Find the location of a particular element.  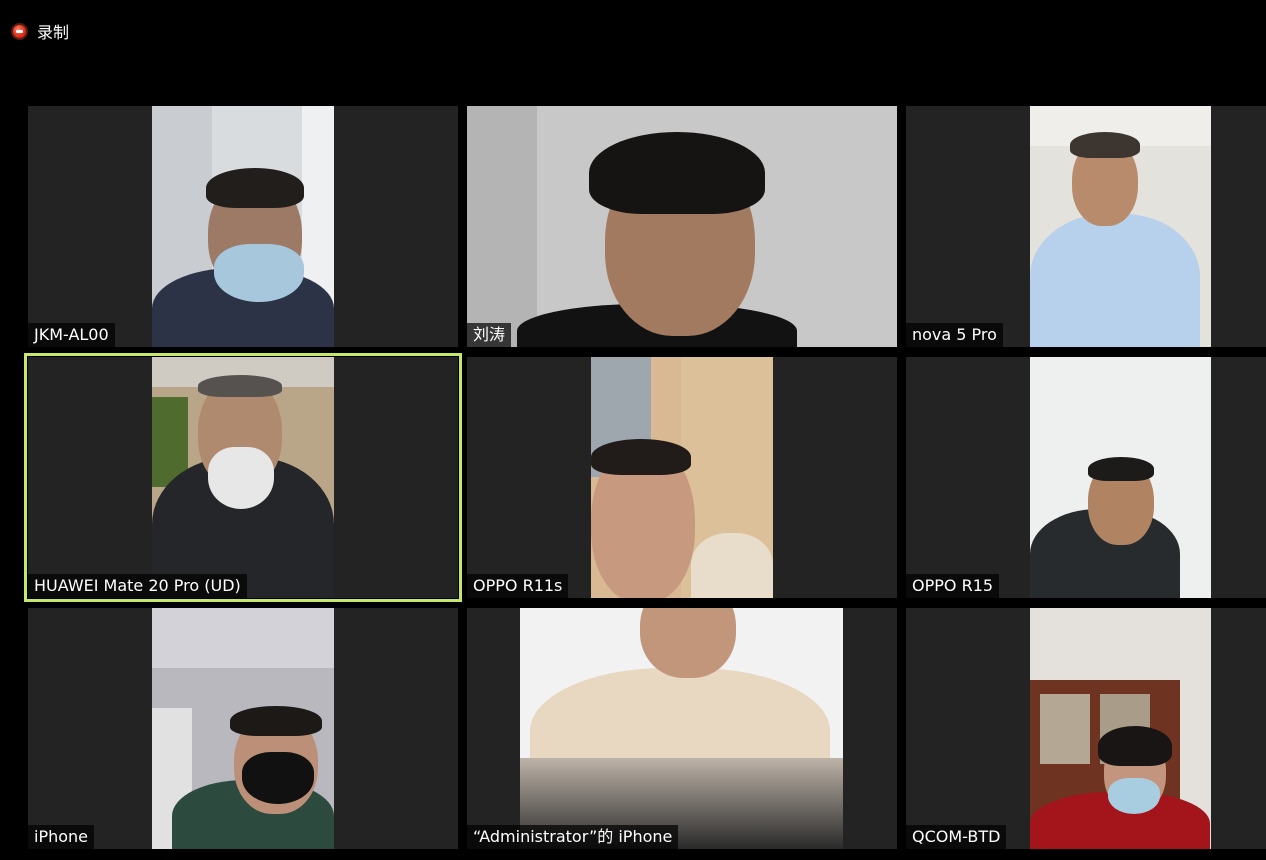

participant-name: “Administrator”的 iPhone is located at coordinates (573, 837).